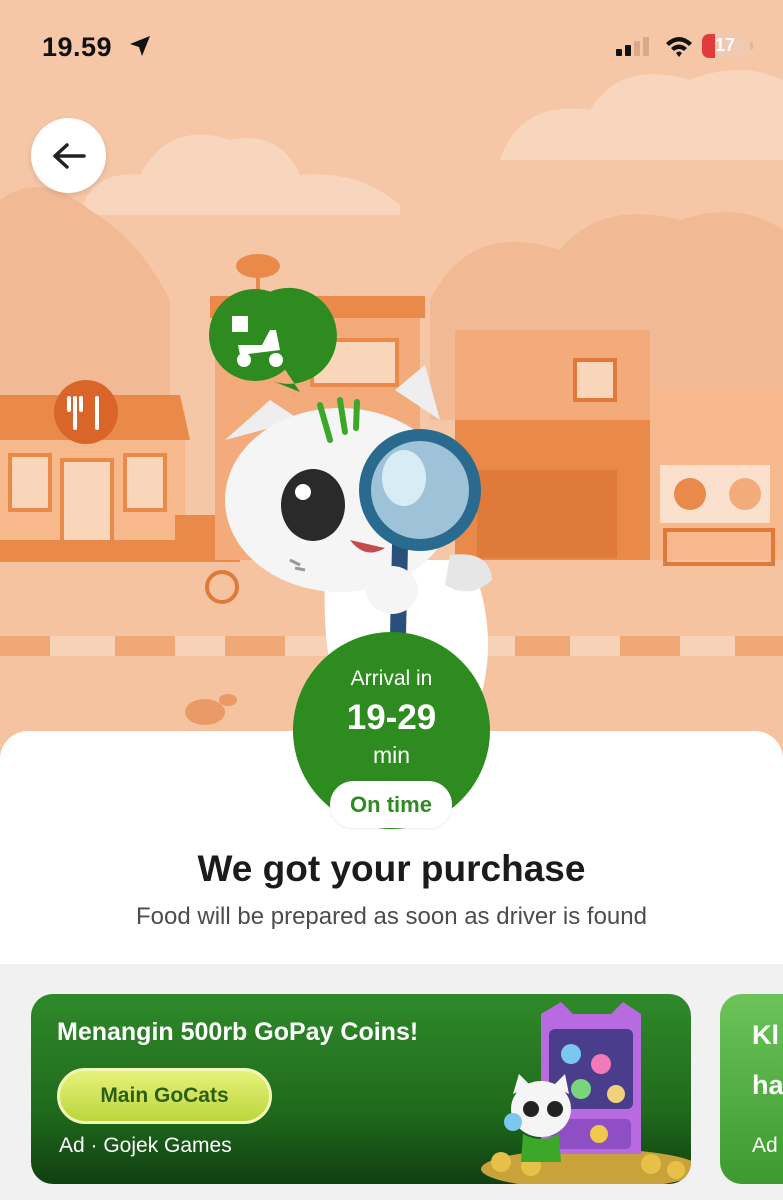 The image size is (783, 1200). Describe the element at coordinates (86, 412) in the screenshot. I see `fork-knife-icon` at that location.